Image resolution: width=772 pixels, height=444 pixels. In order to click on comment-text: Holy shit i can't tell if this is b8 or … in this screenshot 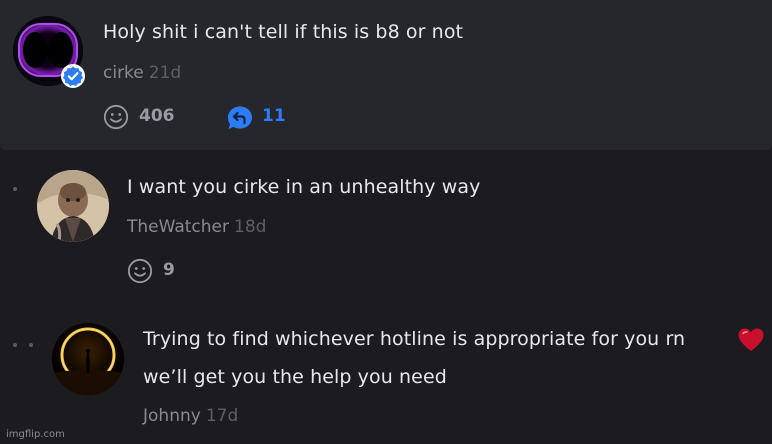, I will do `click(283, 32)`.